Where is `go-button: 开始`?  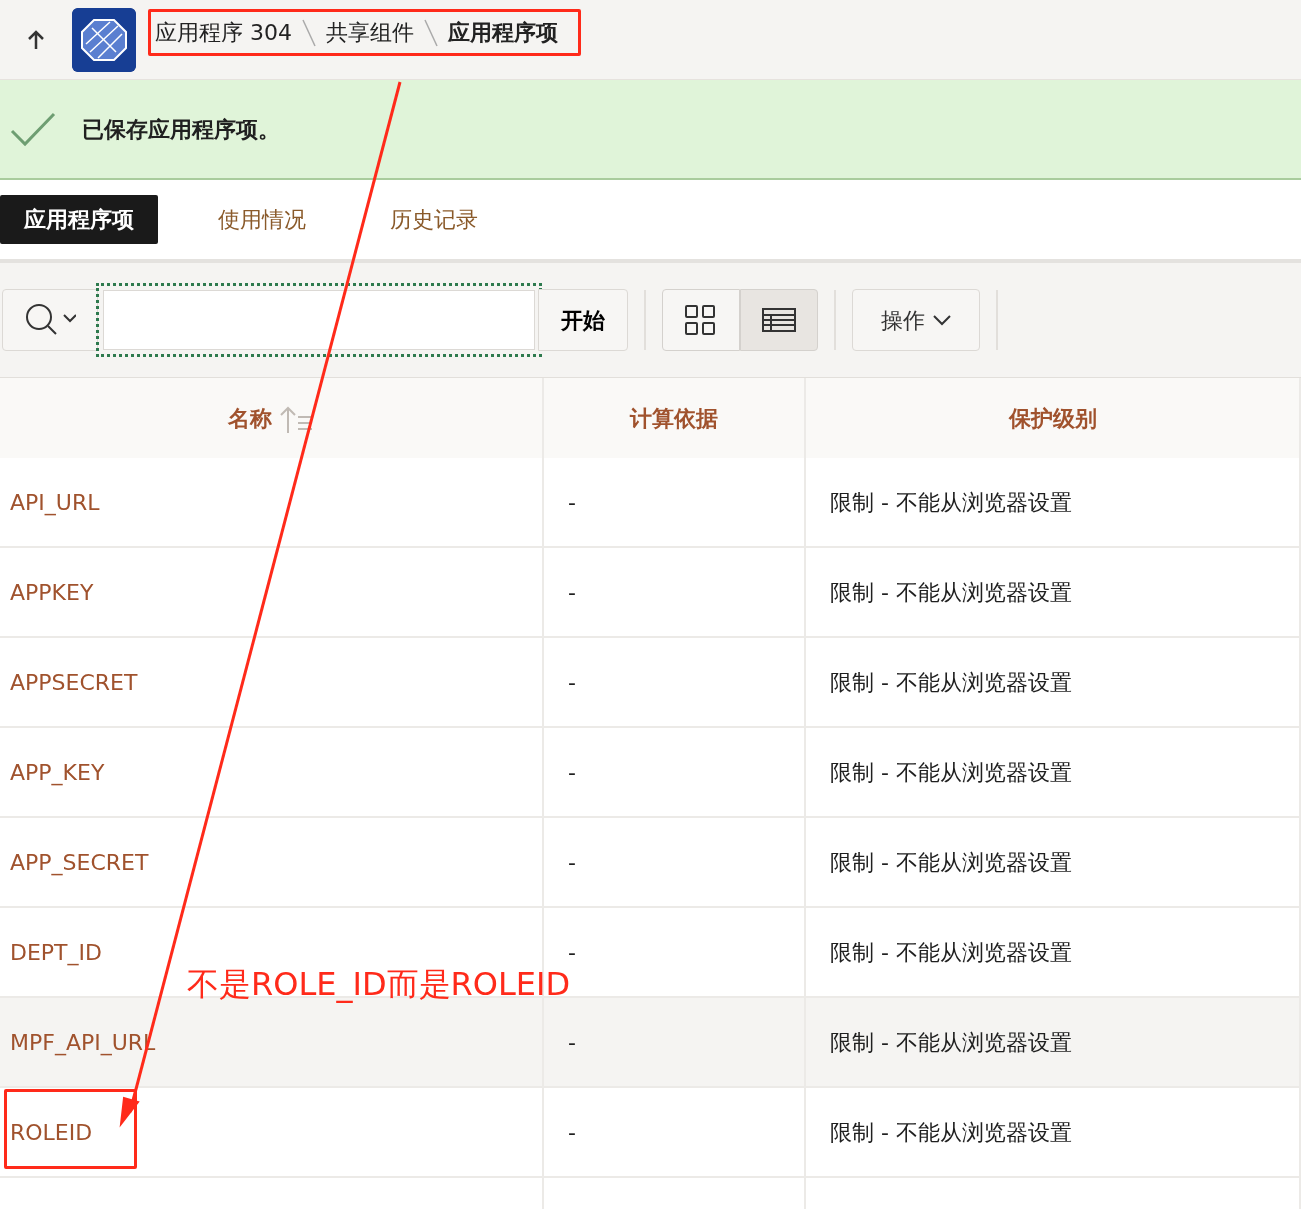
go-button: 开始 is located at coordinates (583, 320).